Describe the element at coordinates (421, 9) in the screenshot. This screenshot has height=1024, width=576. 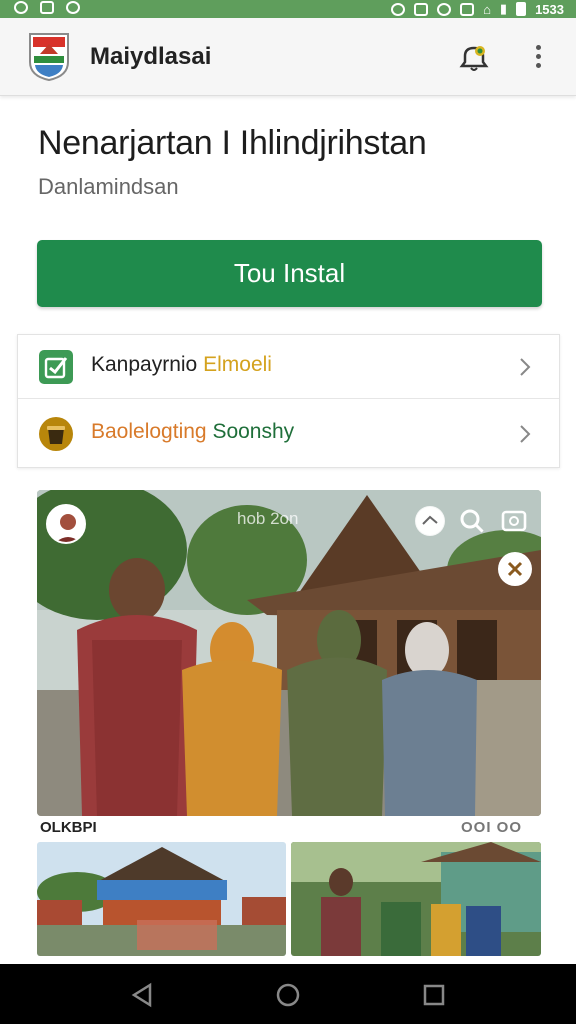
I see `alarm-icon` at that location.